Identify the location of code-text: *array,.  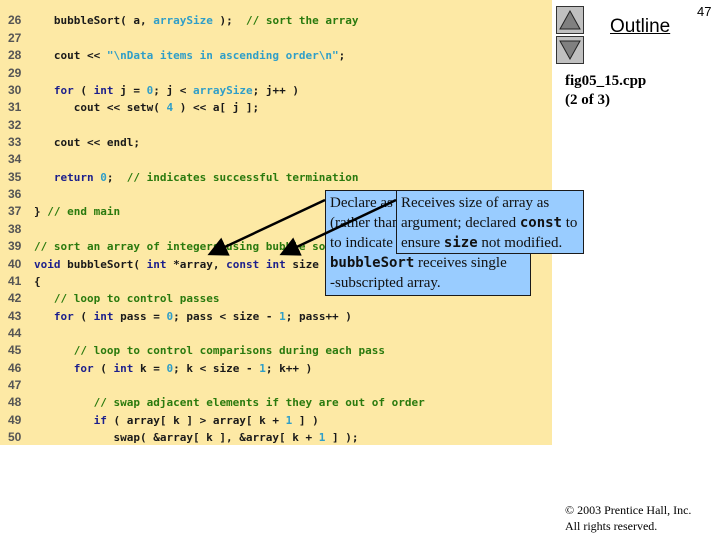
(196, 264).